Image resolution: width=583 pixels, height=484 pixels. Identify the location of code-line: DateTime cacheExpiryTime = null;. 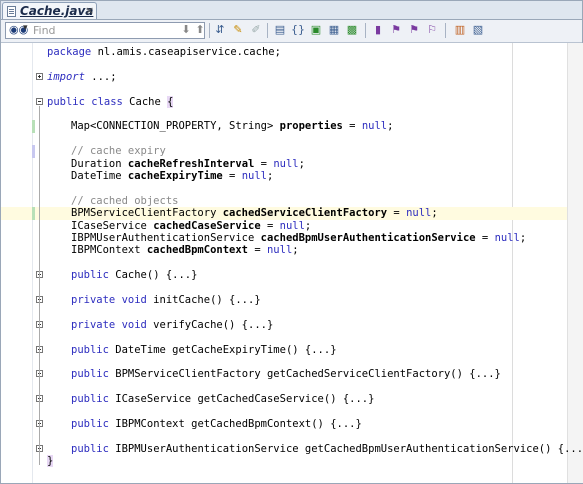
(284, 176).